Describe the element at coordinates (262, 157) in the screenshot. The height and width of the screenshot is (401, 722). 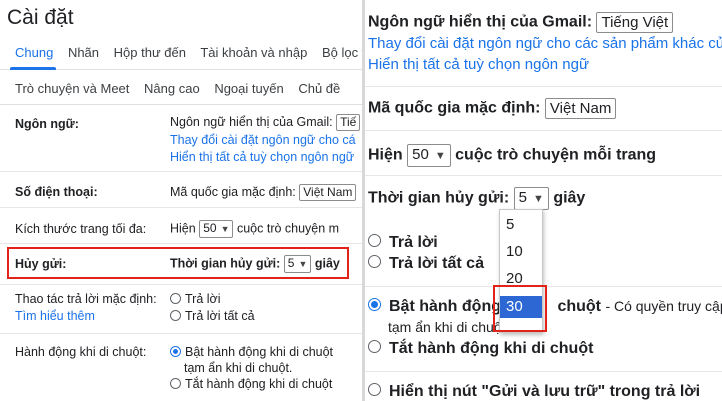
I see `show-all-languages-link: Hiển thị tất cả tuỳ chọn ngôn ngữ` at that location.